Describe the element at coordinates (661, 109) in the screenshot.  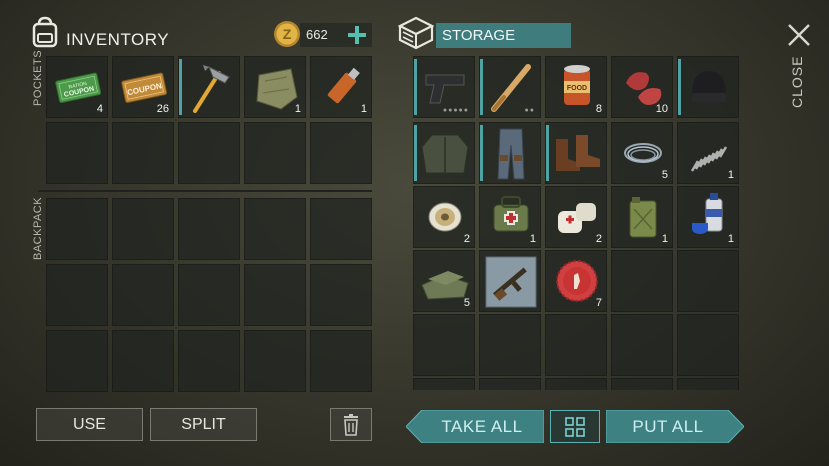
I see `item-count: 10` at that location.